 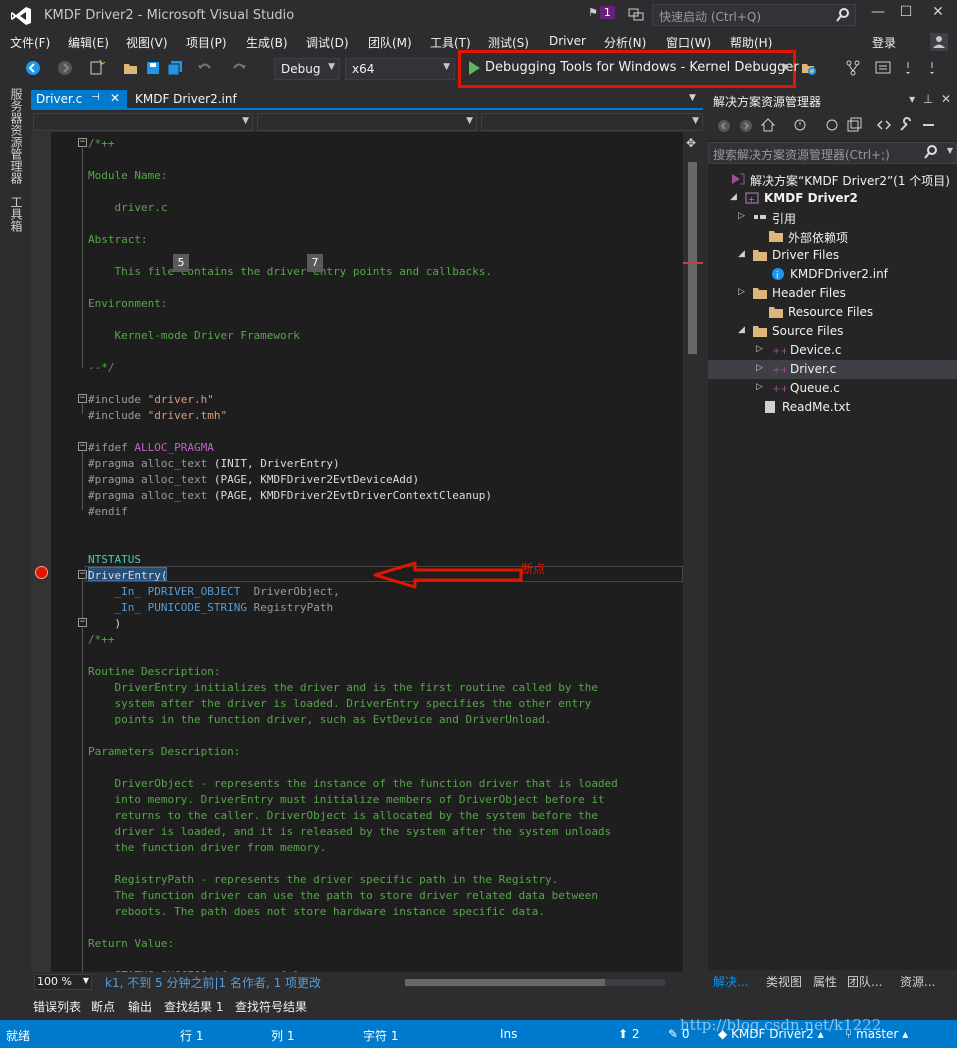 I want to click on menu-view: 视图(V), so click(x=147, y=42).